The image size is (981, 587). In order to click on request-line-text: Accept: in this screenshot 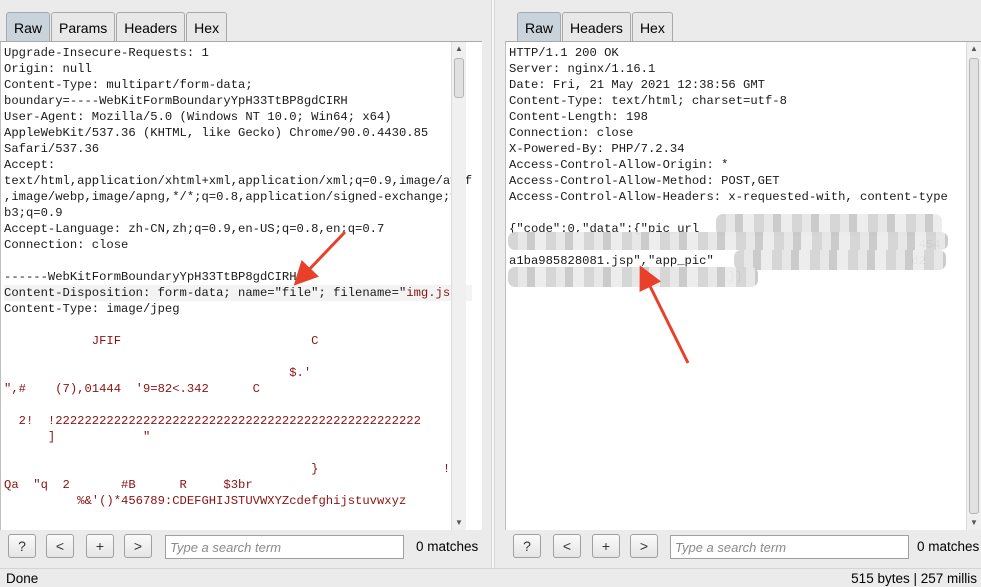, I will do `click(30, 165)`.